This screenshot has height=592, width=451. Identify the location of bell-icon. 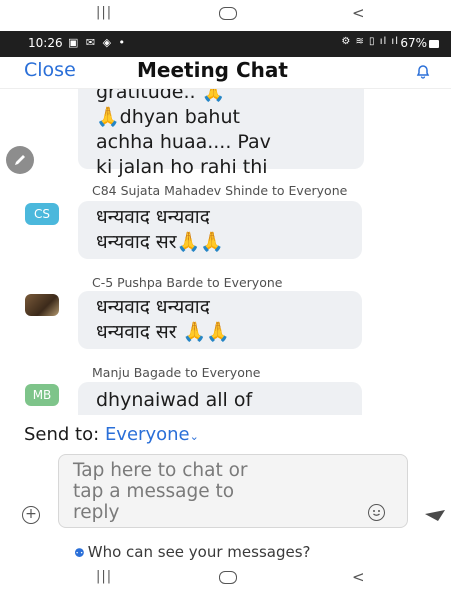
(423, 73).